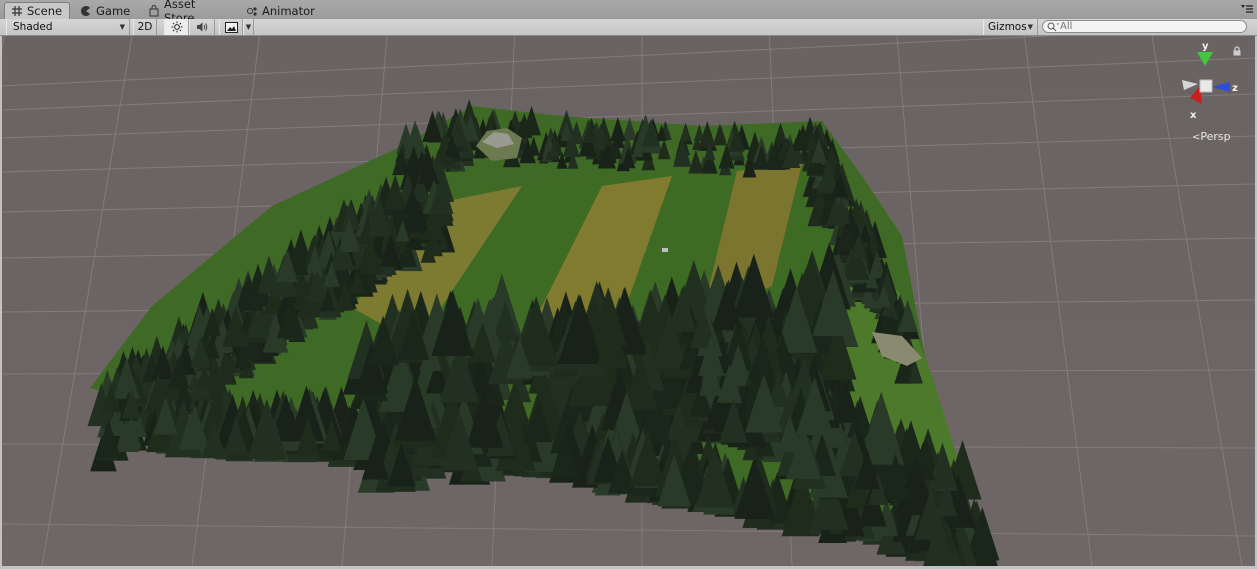  I want to click on toggle-2d-label: 2D, so click(145, 27).